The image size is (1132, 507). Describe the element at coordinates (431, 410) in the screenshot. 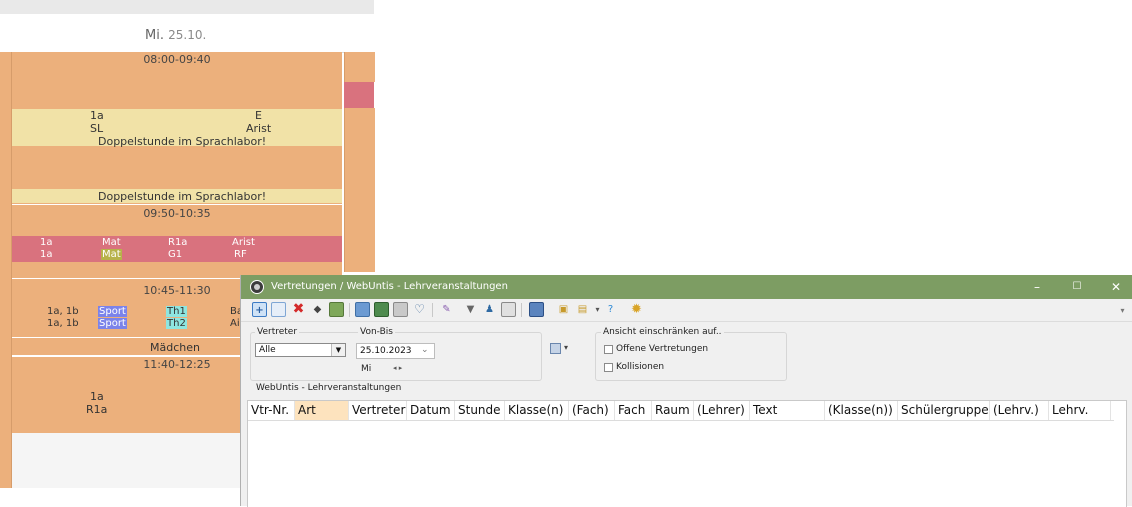

I see `column-header-datum: Datum` at that location.